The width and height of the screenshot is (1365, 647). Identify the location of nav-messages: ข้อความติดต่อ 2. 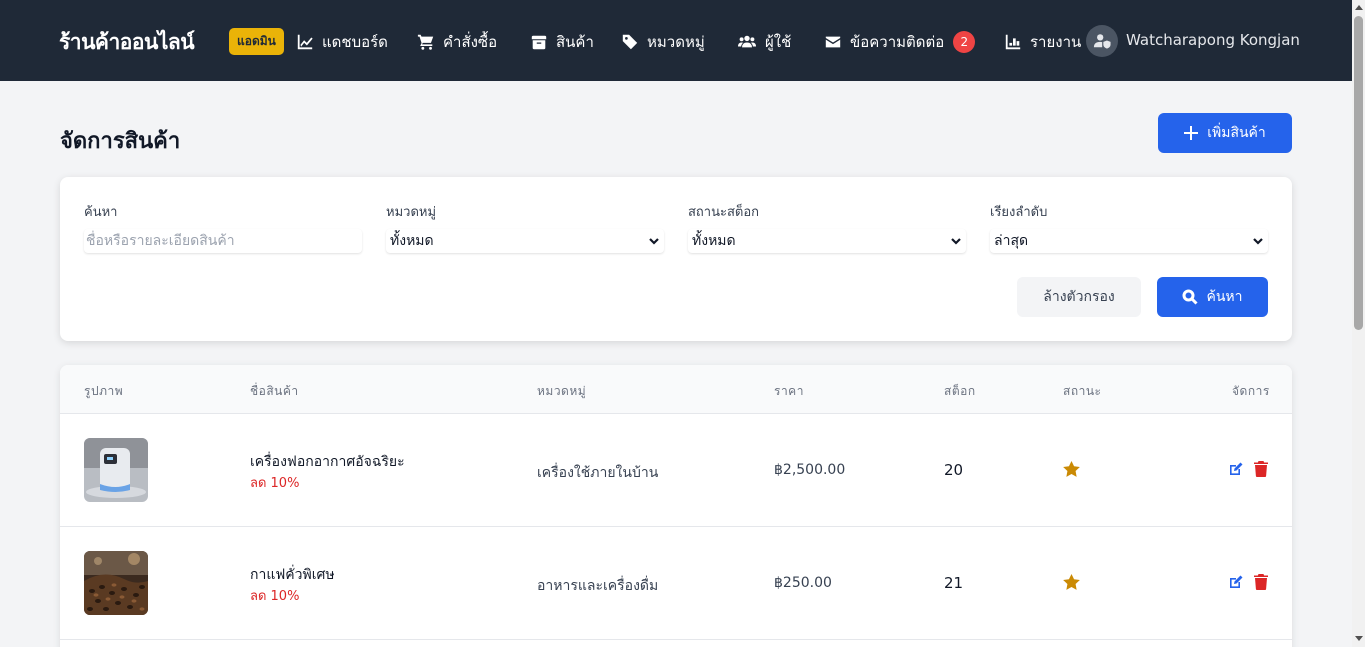
(900, 42).